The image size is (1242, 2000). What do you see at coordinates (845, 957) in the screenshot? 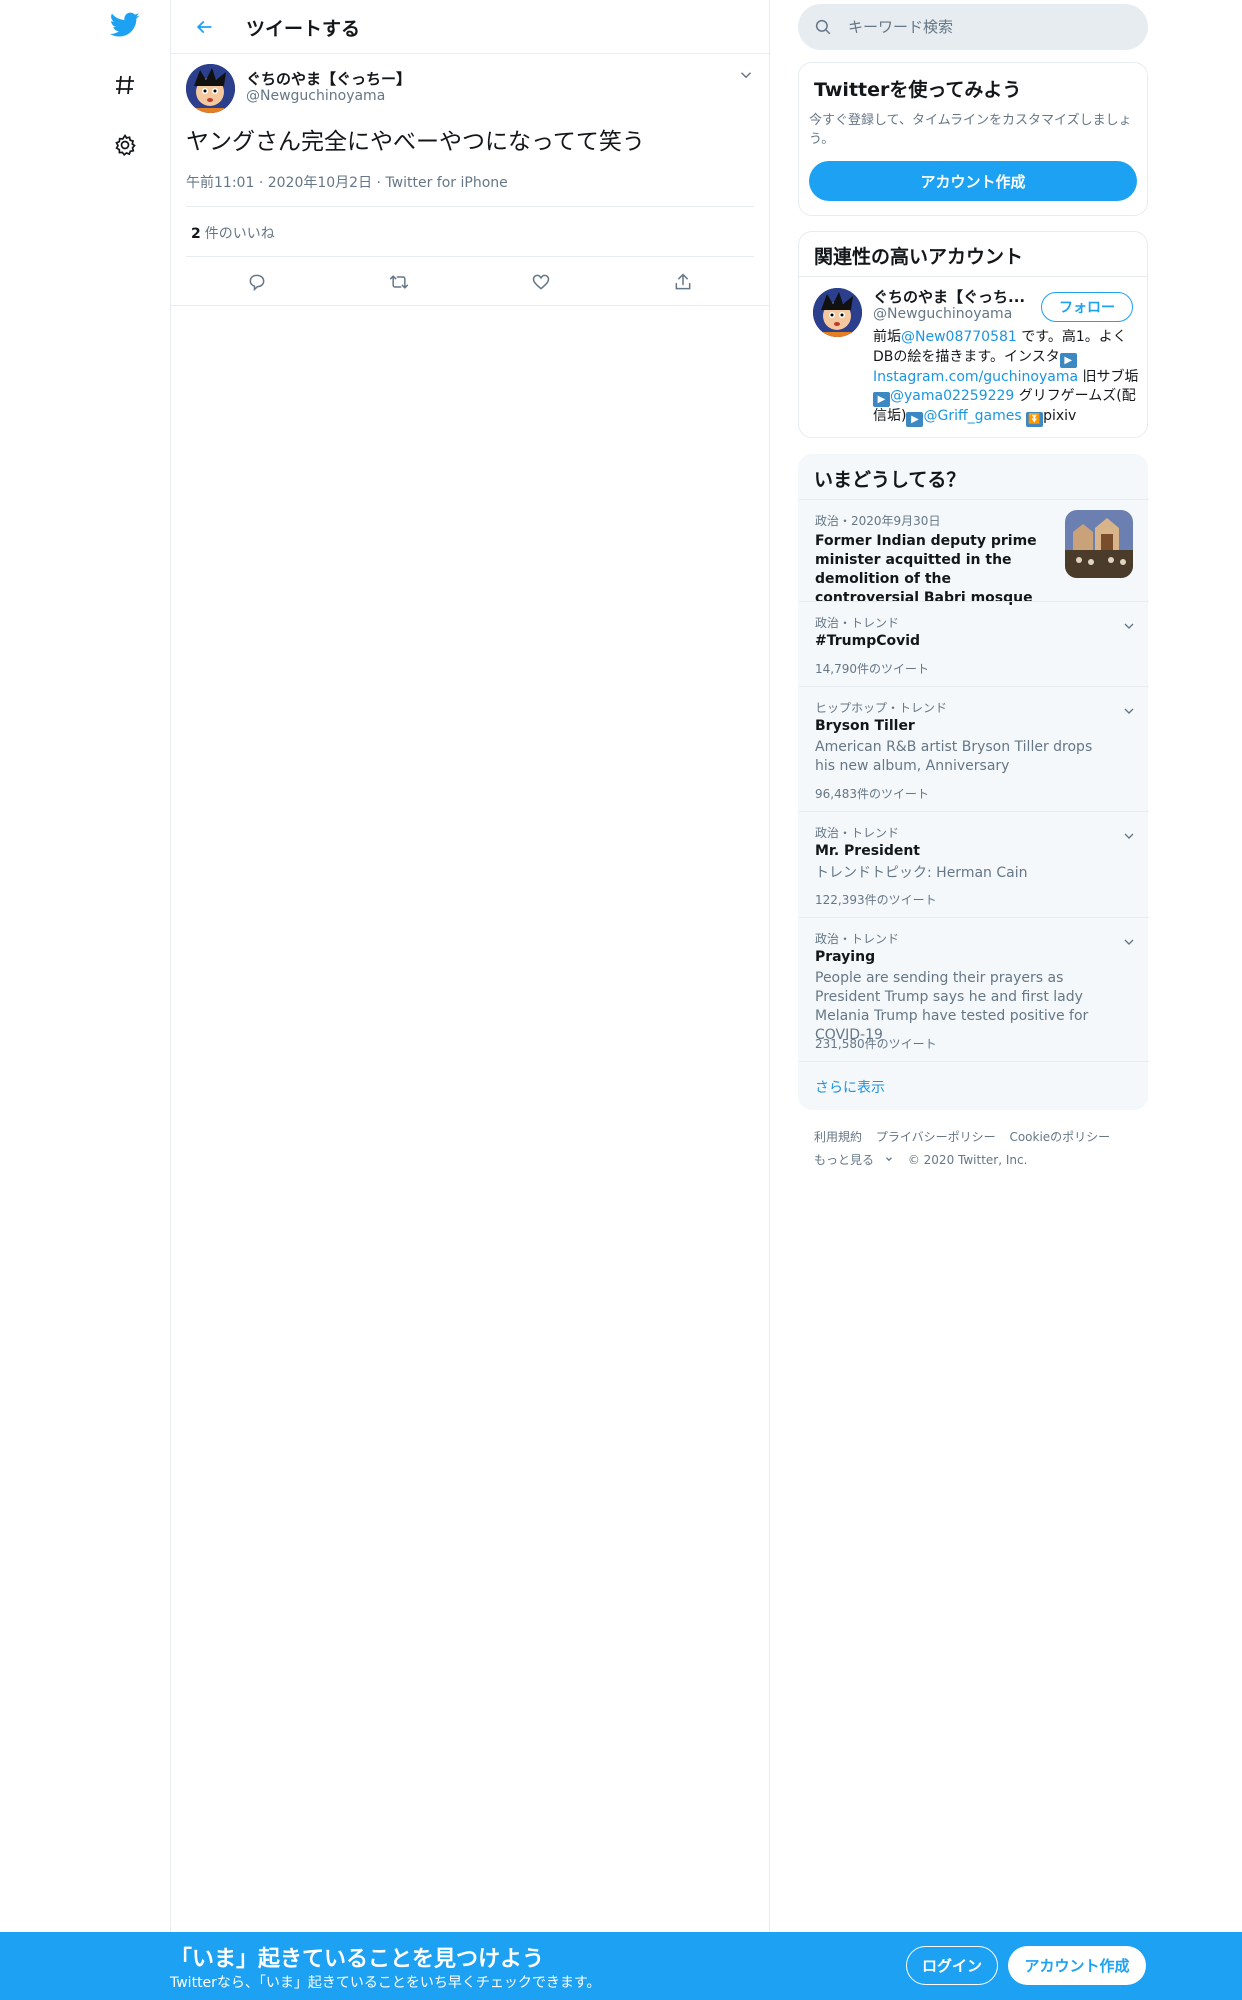
I see `trend-name: Praying` at bounding box center [845, 957].